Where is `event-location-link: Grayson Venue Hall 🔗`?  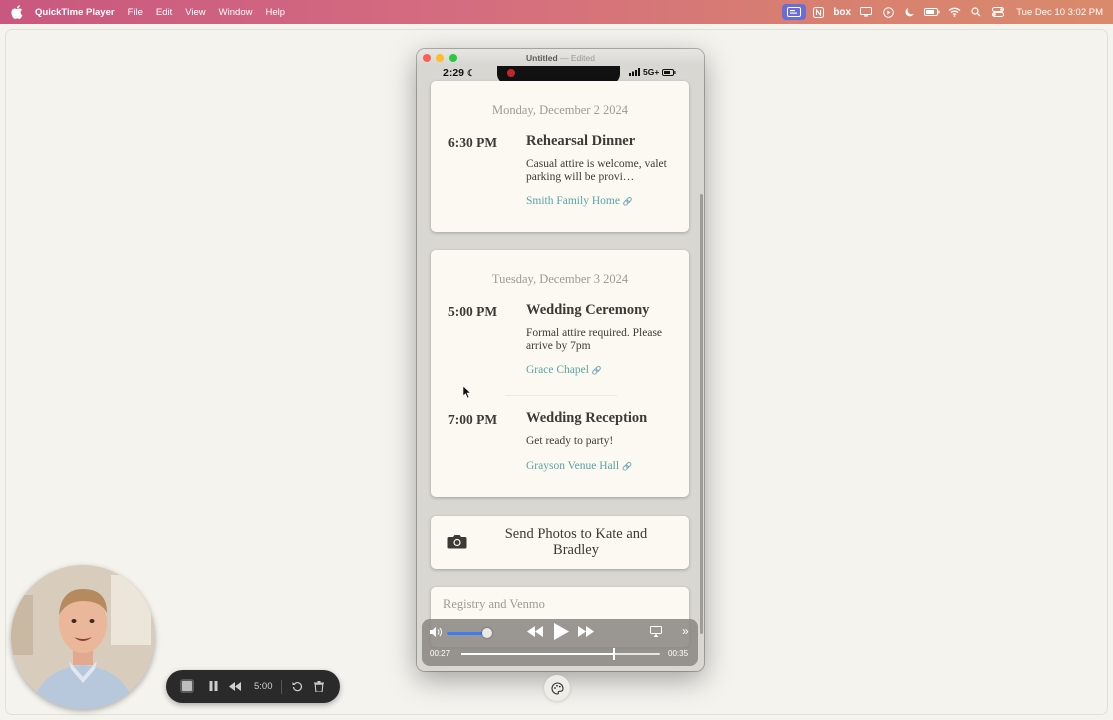
event-location-link: Grayson Venue Hall 🔗 is located at coordinates (579, 466).